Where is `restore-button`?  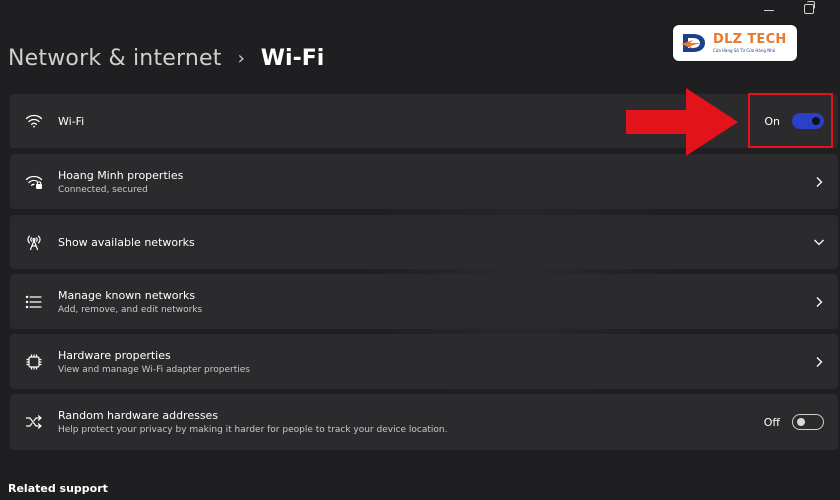
restore-button is located at coordinates (809, 8).